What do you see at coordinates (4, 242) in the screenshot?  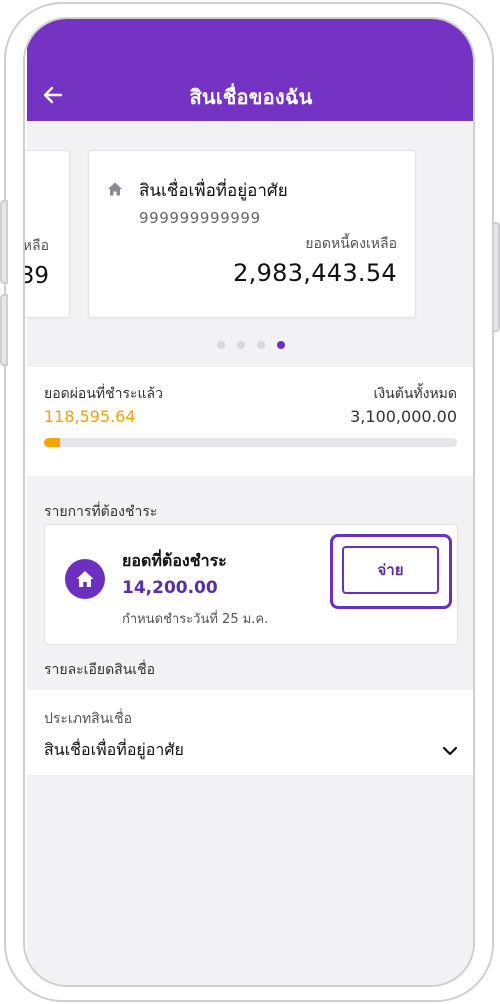 I see `volume-up-button` at bounding box center [4, 242].